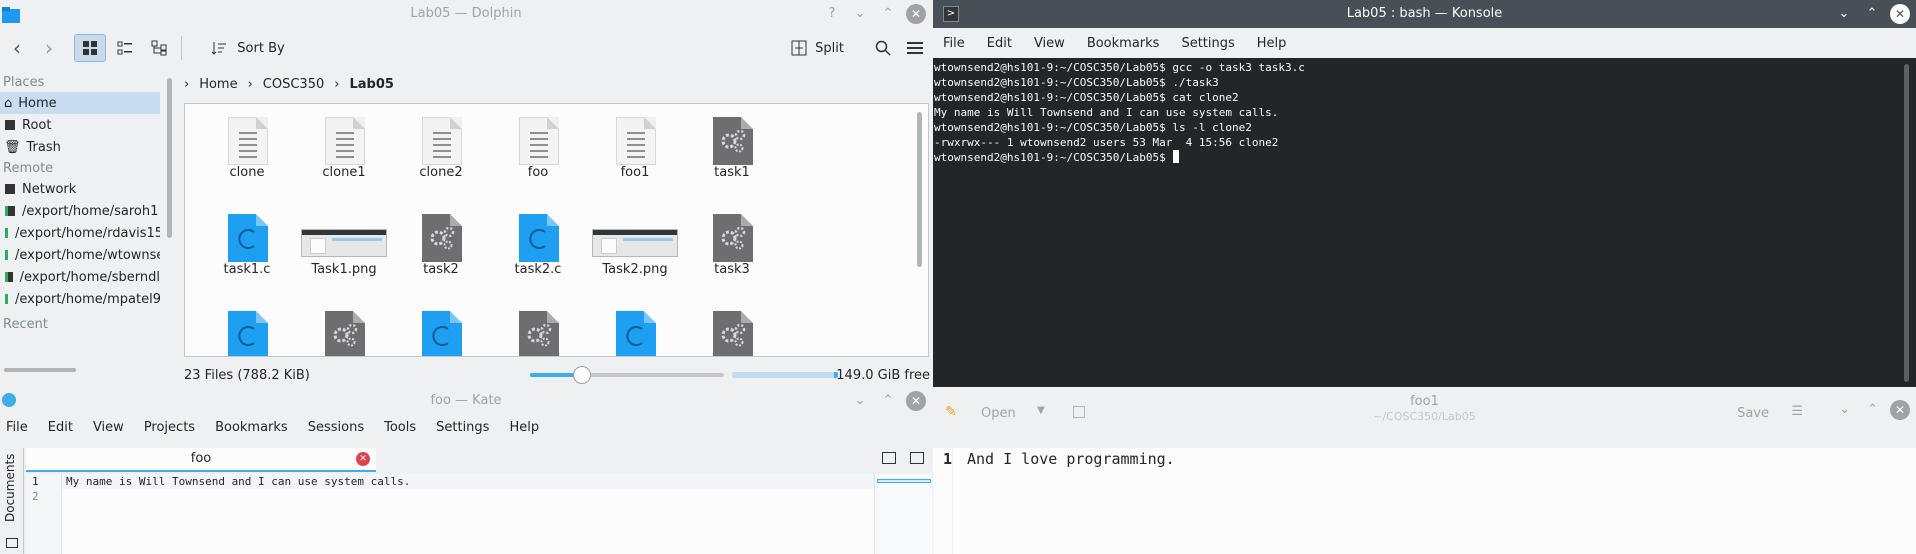  I want to click on place-root: Root, so click(80, 125).